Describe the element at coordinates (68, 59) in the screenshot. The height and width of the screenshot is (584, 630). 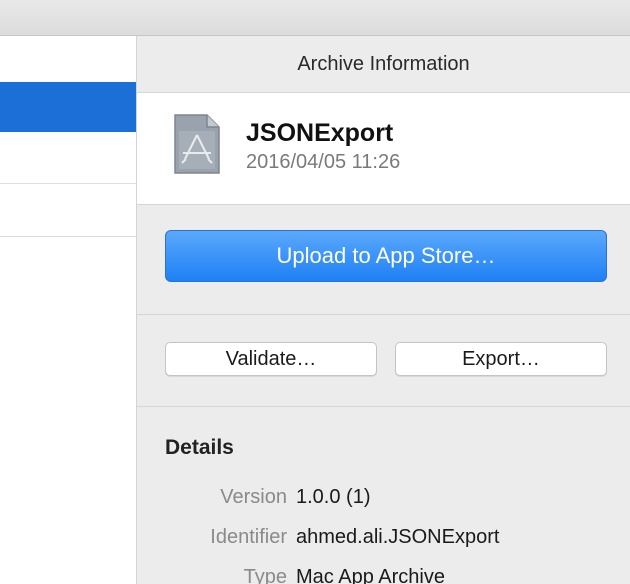
I see `list-header-row` at that location.